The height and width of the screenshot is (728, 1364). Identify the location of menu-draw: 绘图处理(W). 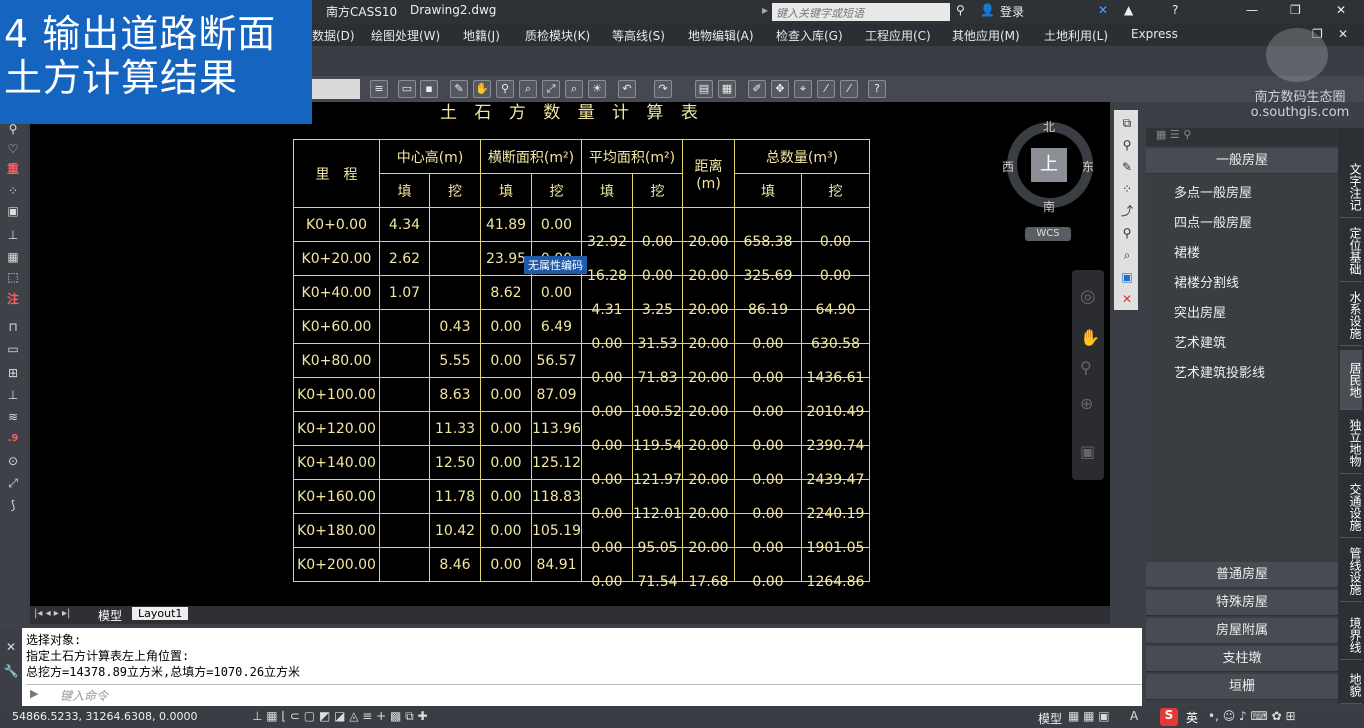
(405, 35).